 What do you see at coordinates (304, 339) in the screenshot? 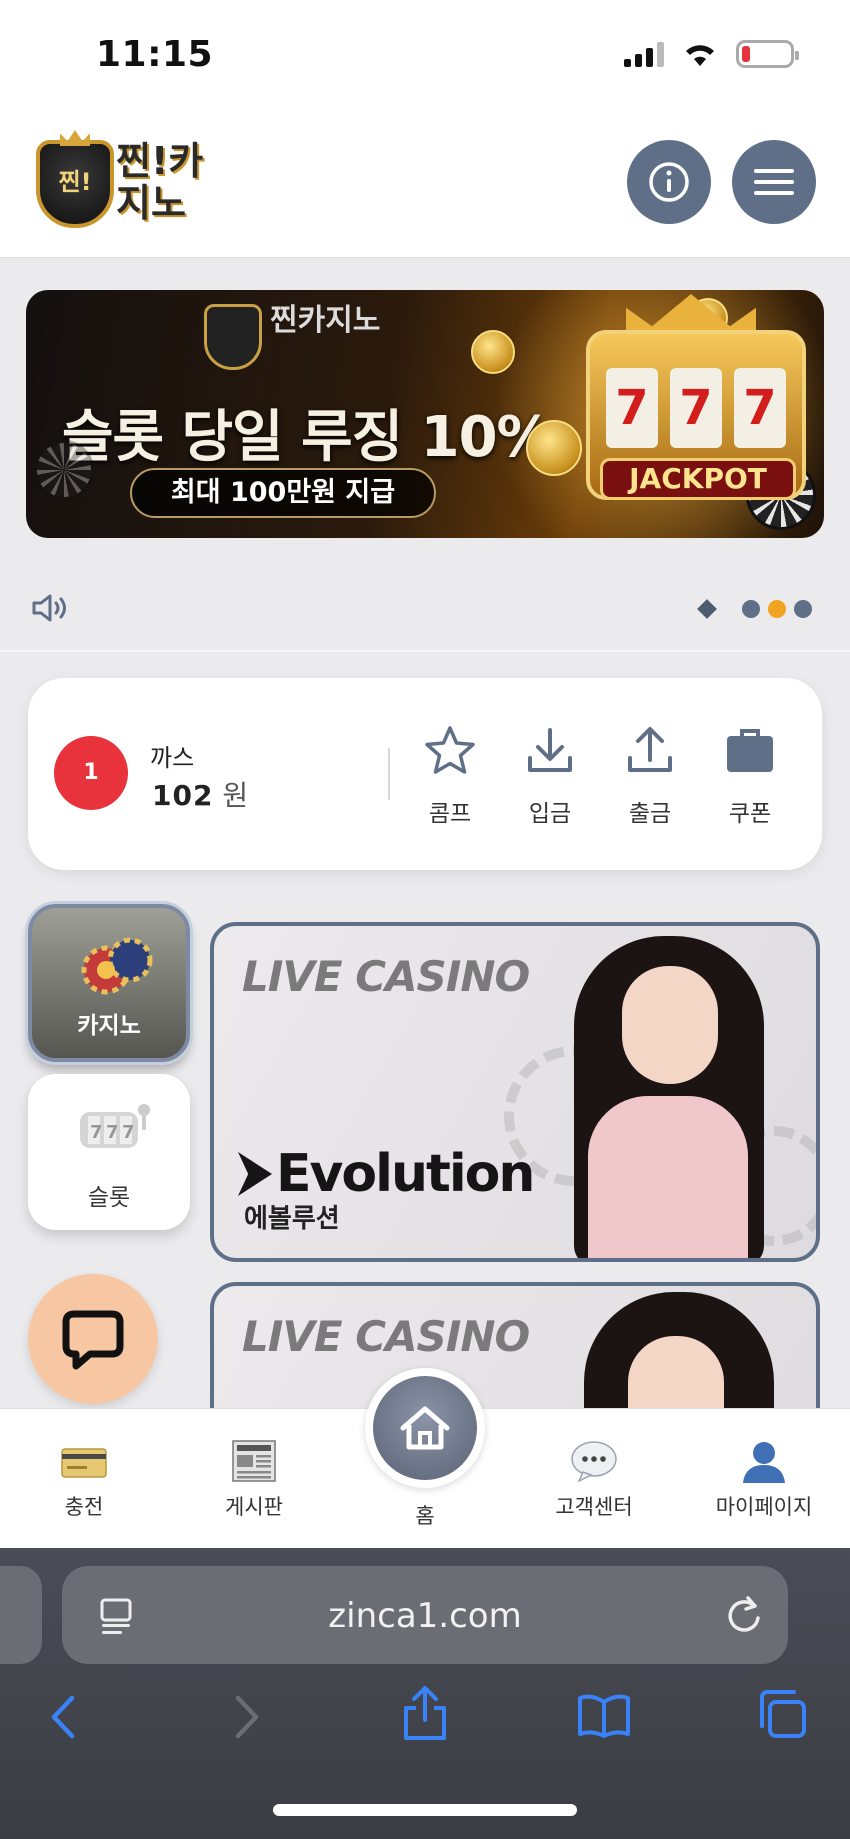
I see `banner-logo: 찐카지노` at bounding box center [304, 339].